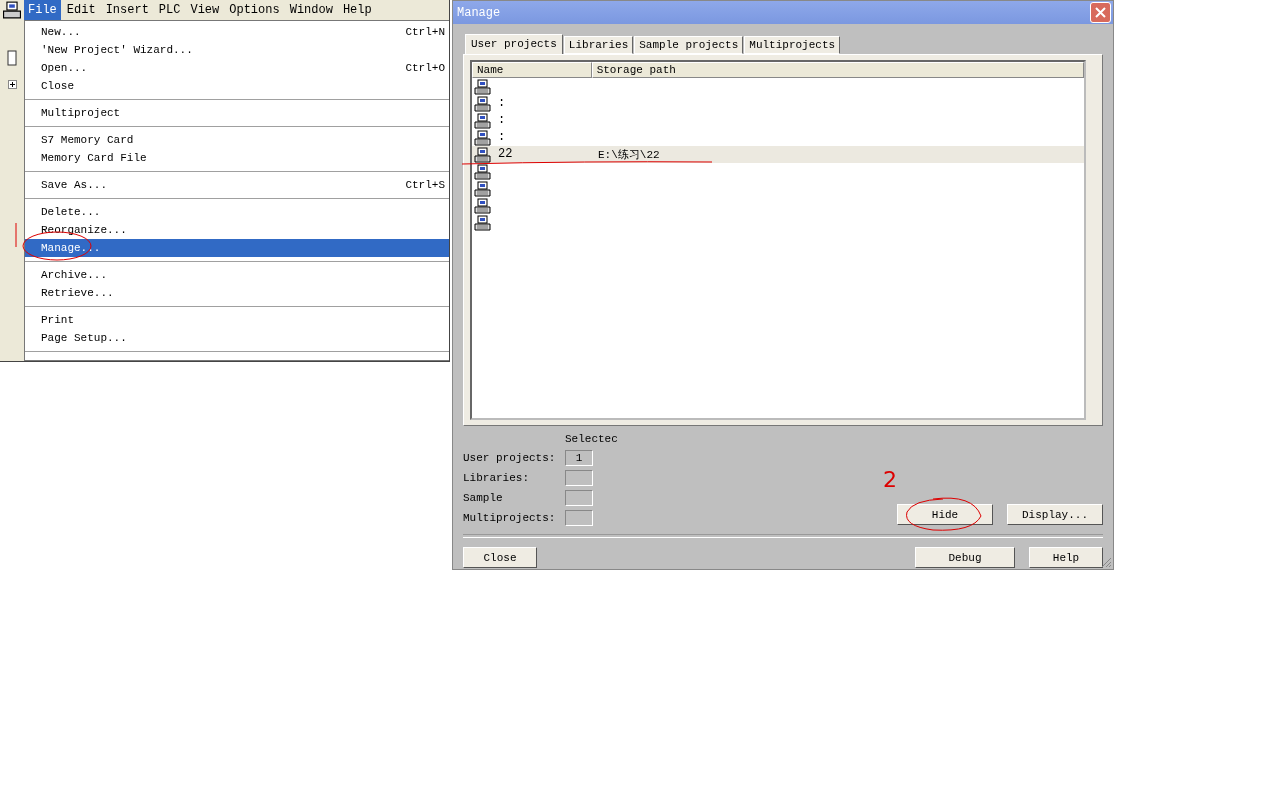 The width and height of the screenshot is (1280, 800). What do you see at coordinates (237, 86) in the screenshot?
I see `menu-item: Close` at bounding box center [237, 86].